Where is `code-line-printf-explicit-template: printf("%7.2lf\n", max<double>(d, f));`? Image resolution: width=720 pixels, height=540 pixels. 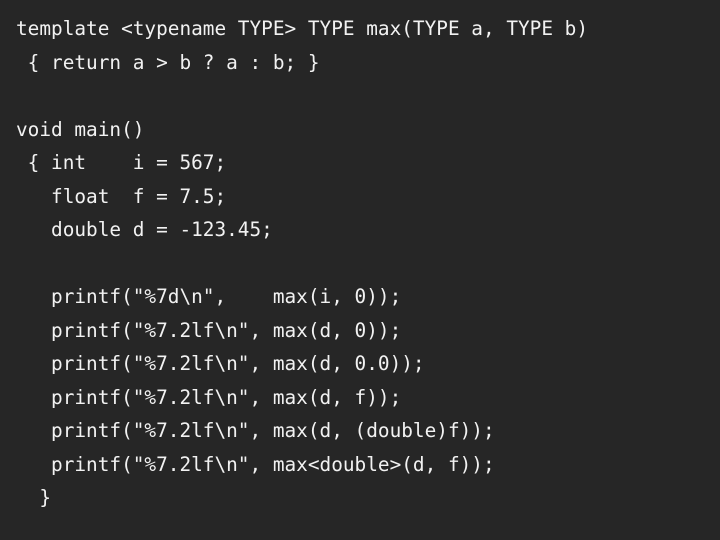 code-line-printf-explicit-template: printf("%7.2lf\n", max<double>(d, f)); is located at coordinates (255, 464).